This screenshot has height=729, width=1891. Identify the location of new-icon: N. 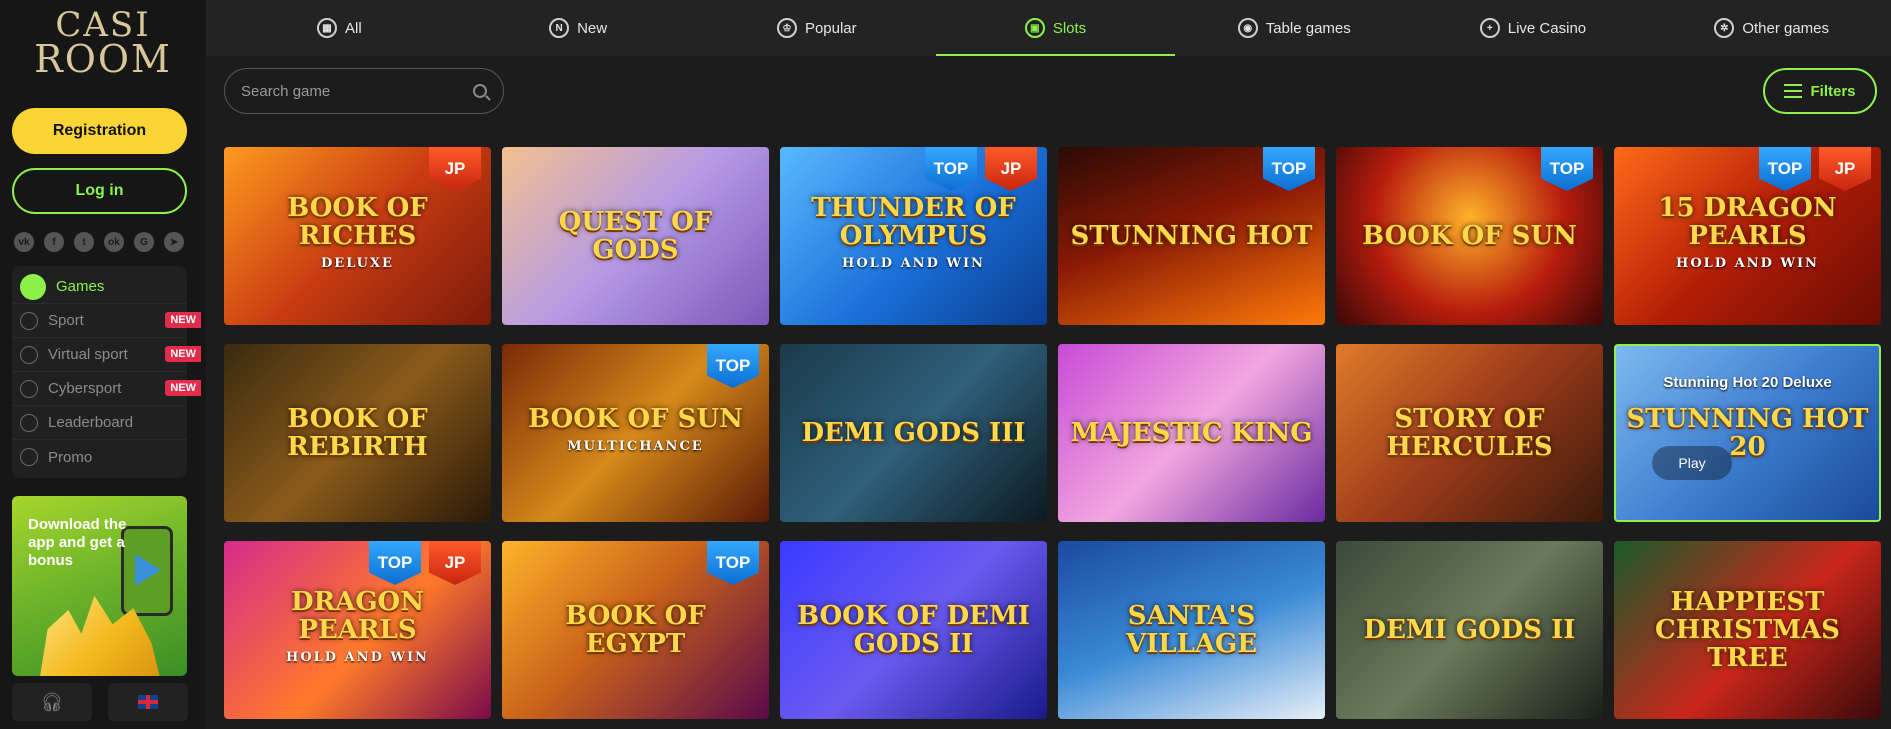
(559, 28).